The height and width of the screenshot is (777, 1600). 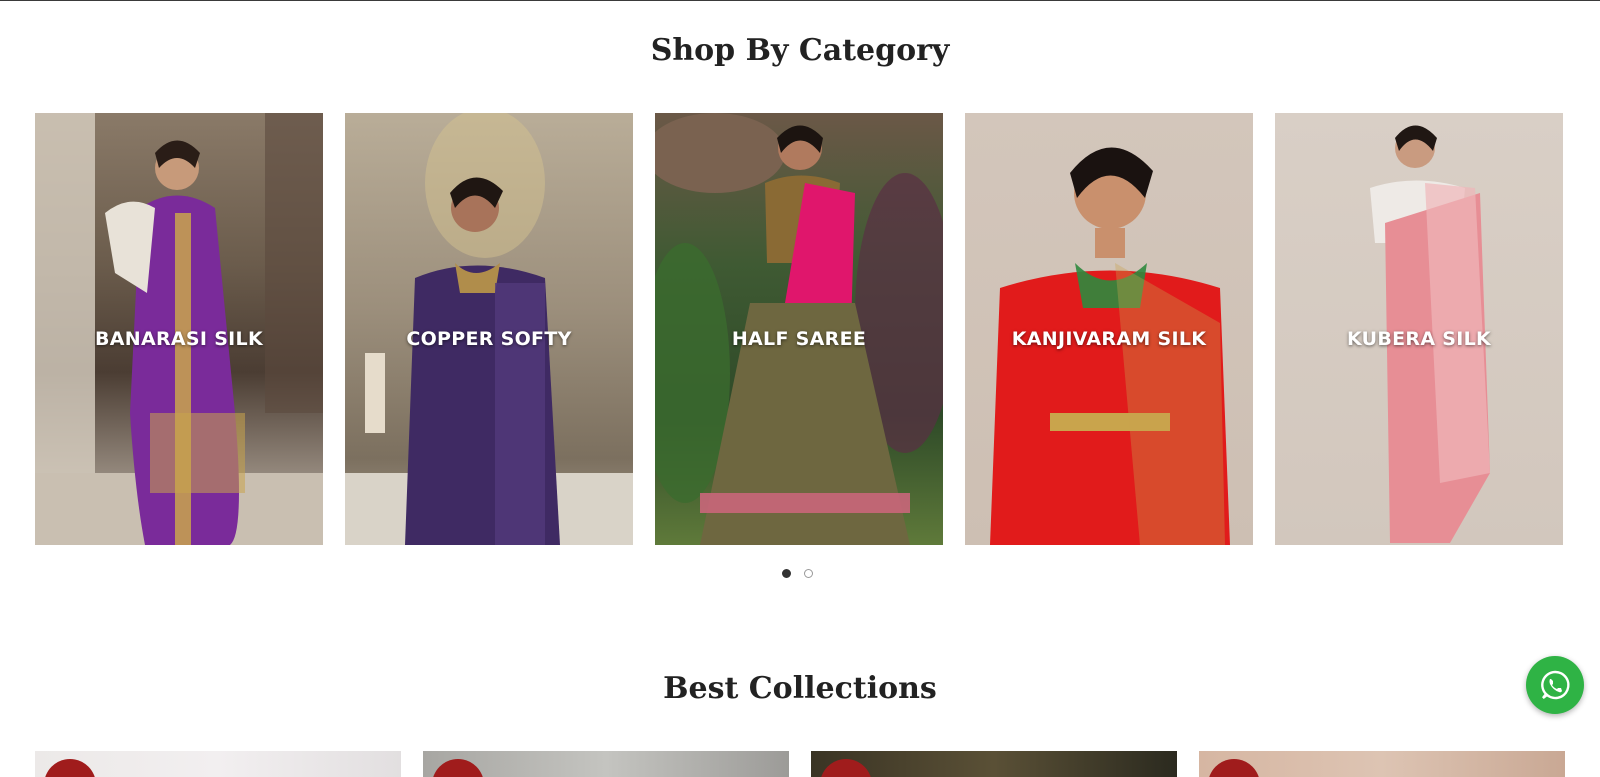 I want to click on category-label: BANARASI SILK, so click(x=179, y=339).